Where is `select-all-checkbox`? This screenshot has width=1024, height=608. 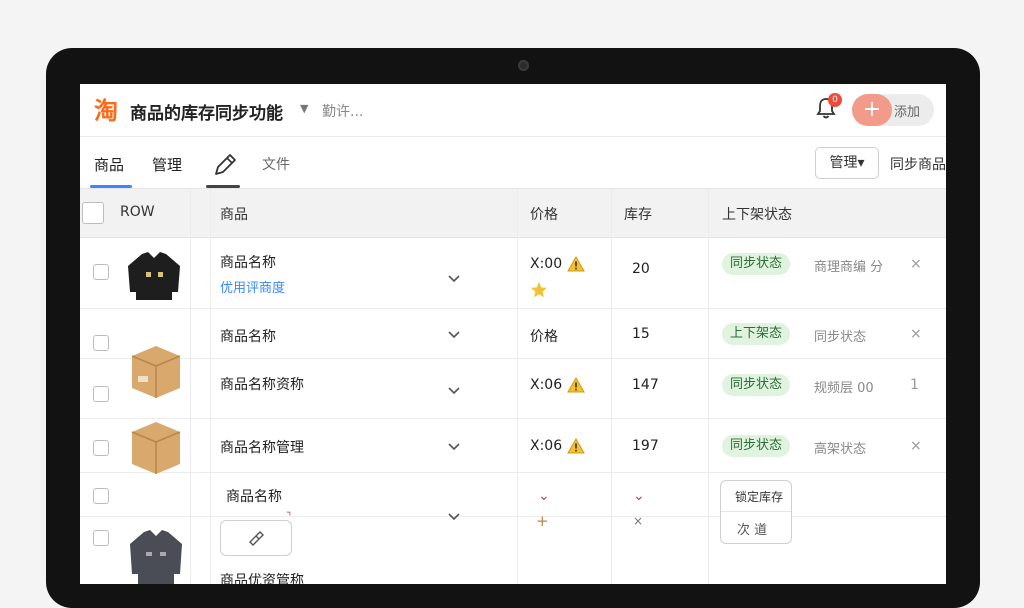 select-all-checkbox is located at coordinates (93, 213).